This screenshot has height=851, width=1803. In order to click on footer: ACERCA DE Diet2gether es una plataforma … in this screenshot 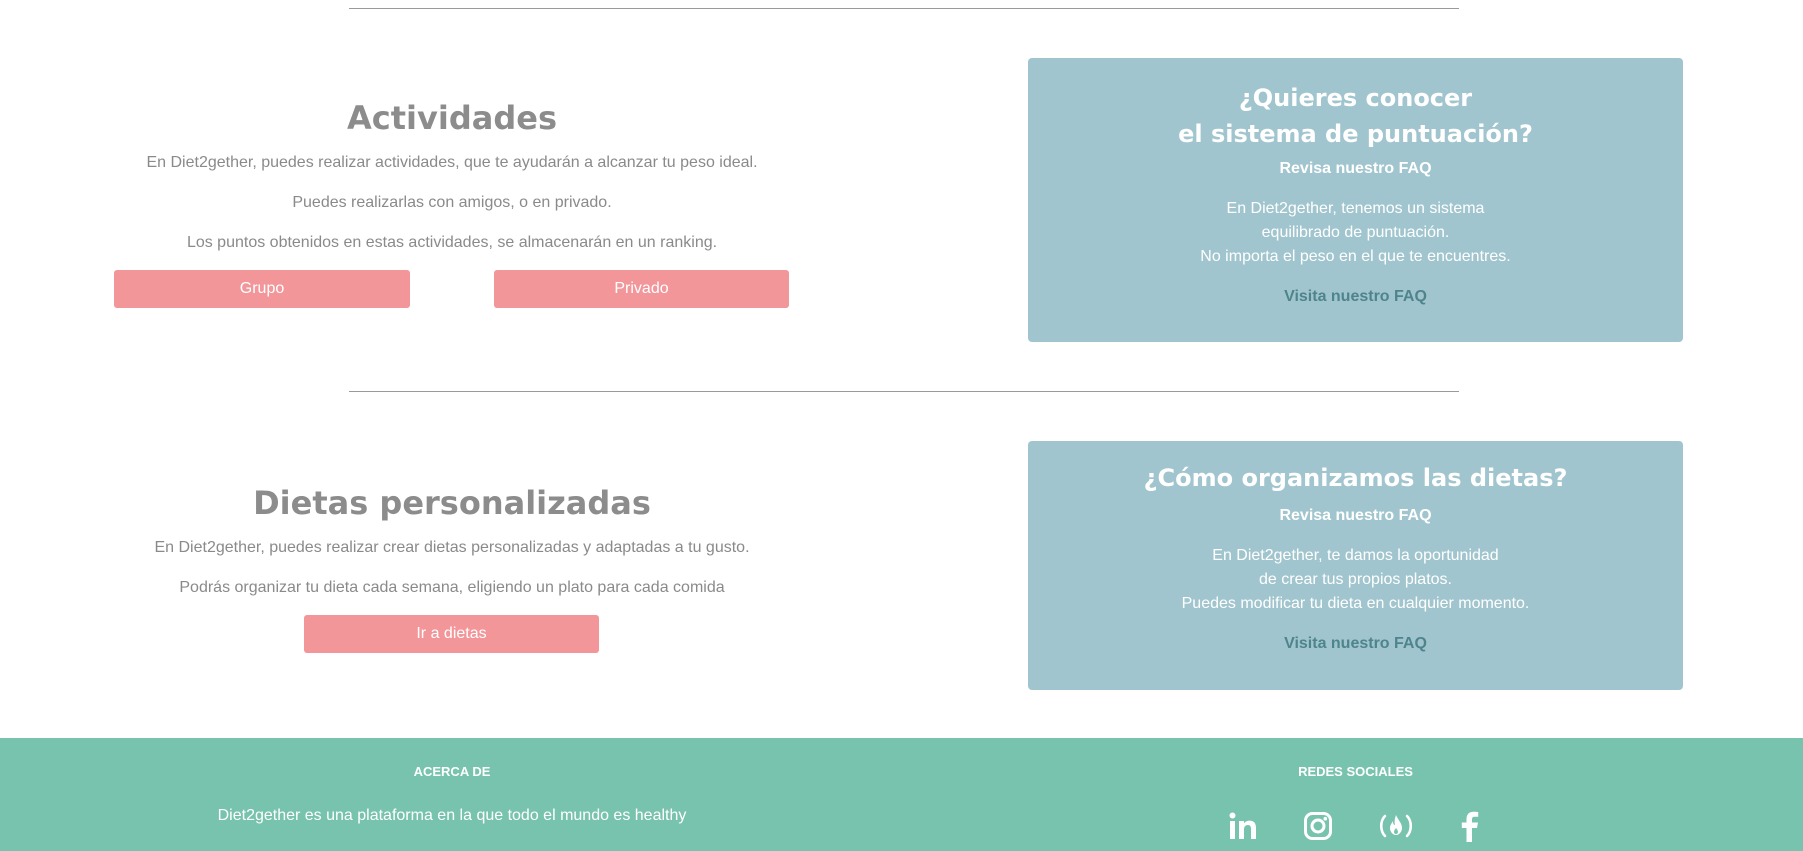, I will do `click(901, 794)`.